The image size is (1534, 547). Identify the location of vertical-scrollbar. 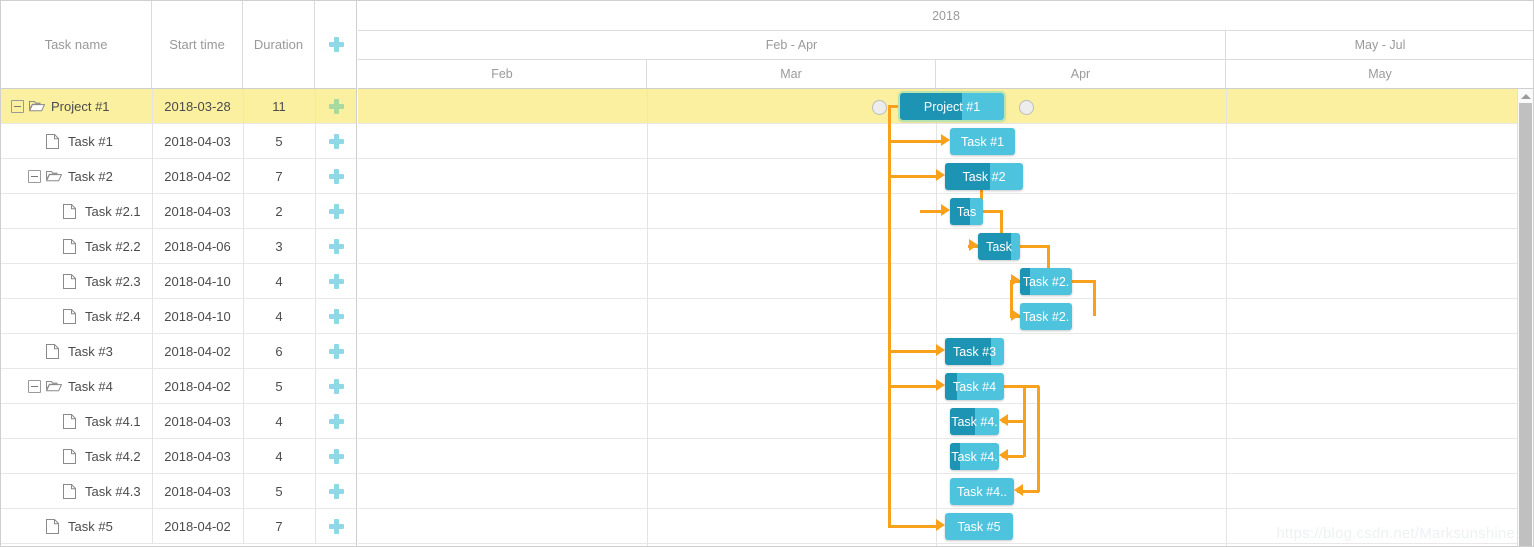
(1525, 317).